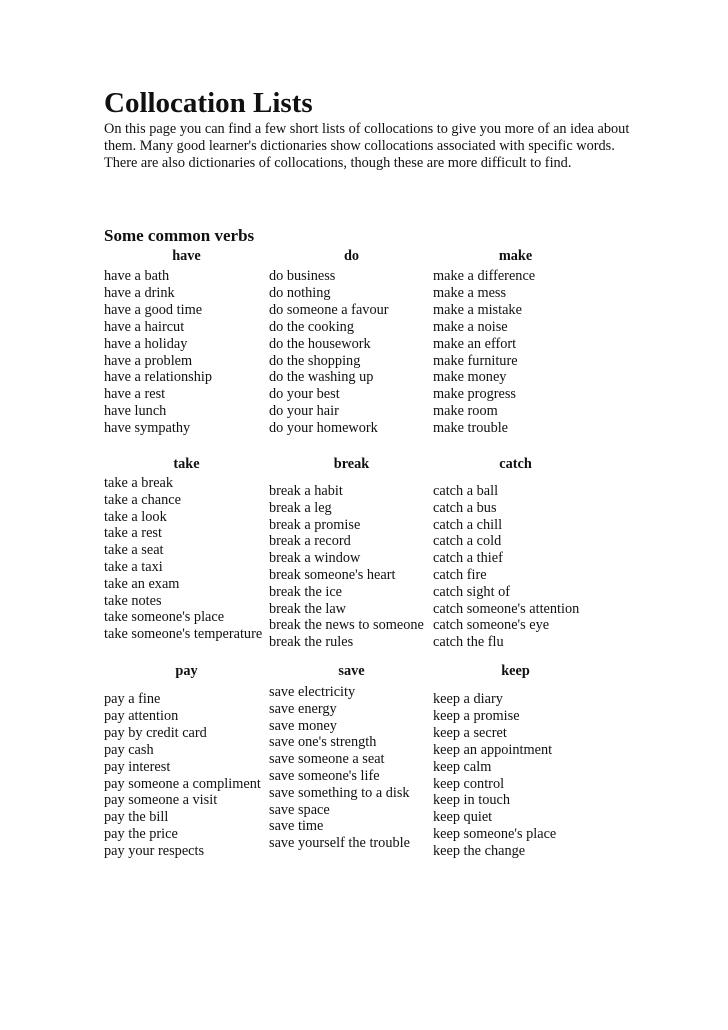 The height and width of the screenshot is (1030, 728). I want to click on collocation-item: have sympathy, so click(147, 428).